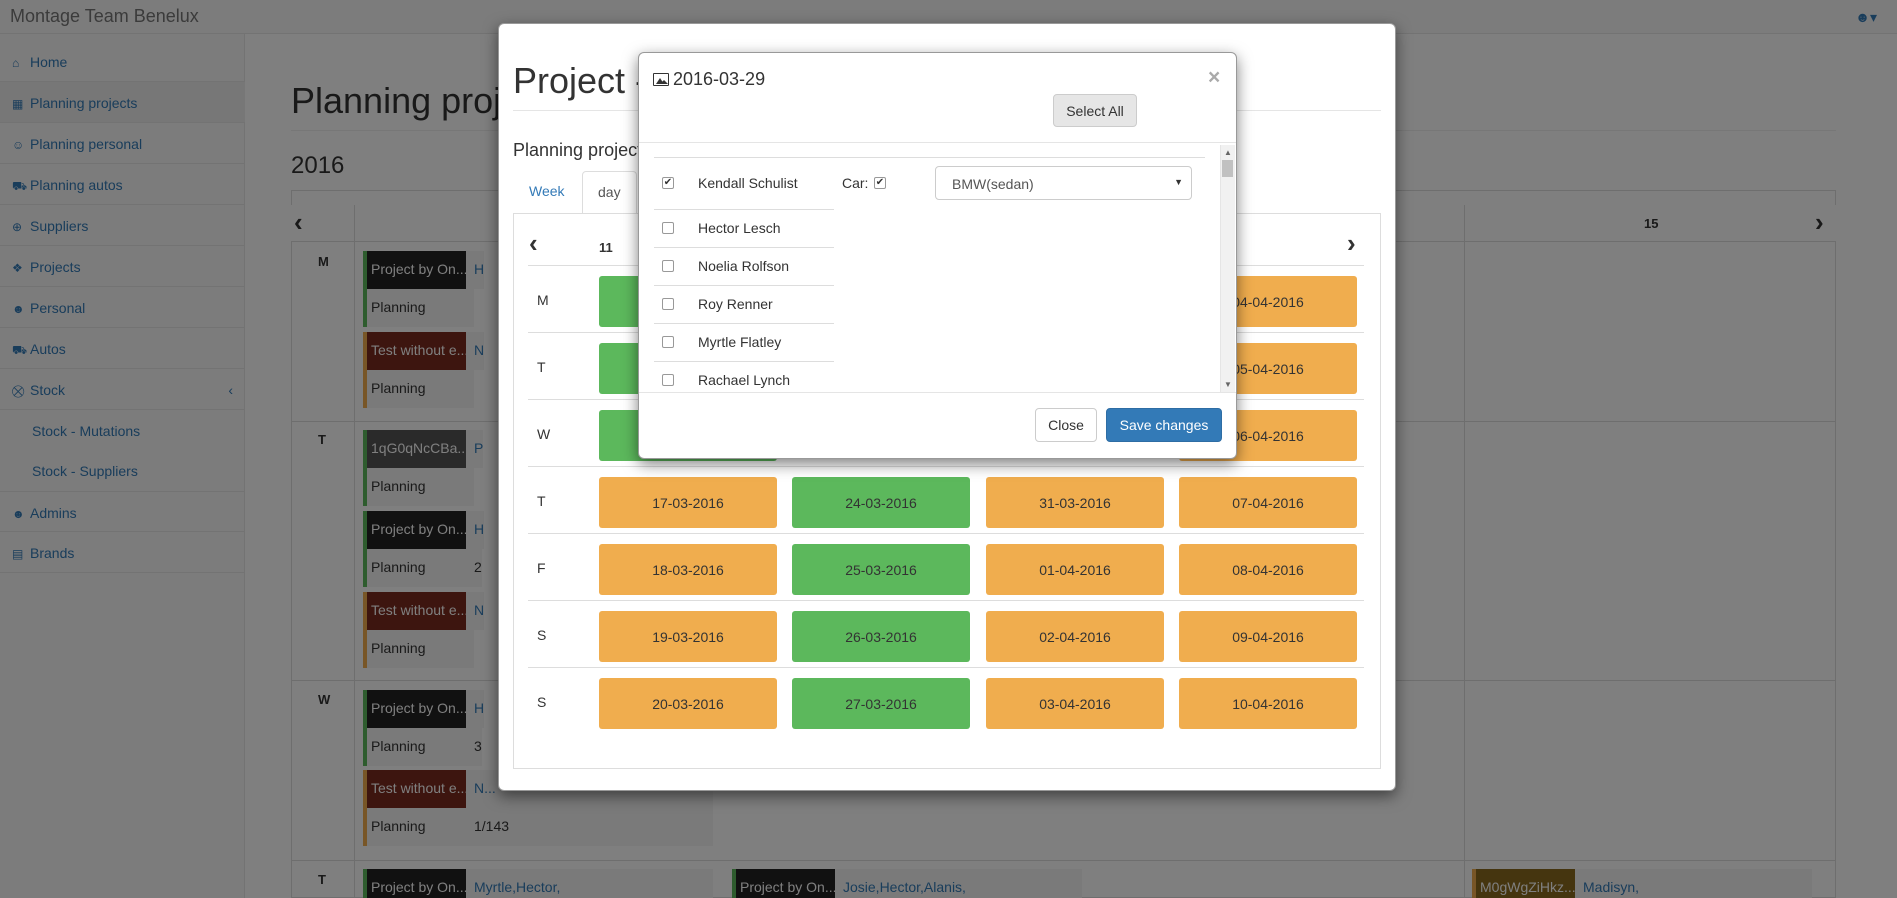 This screenshot has height=898, width=1897. What do you see at coordinates (1063, 183) in the screenshot?
I see `car-select: BMW(sedan) ▼` at bounding box center [1063, 183].